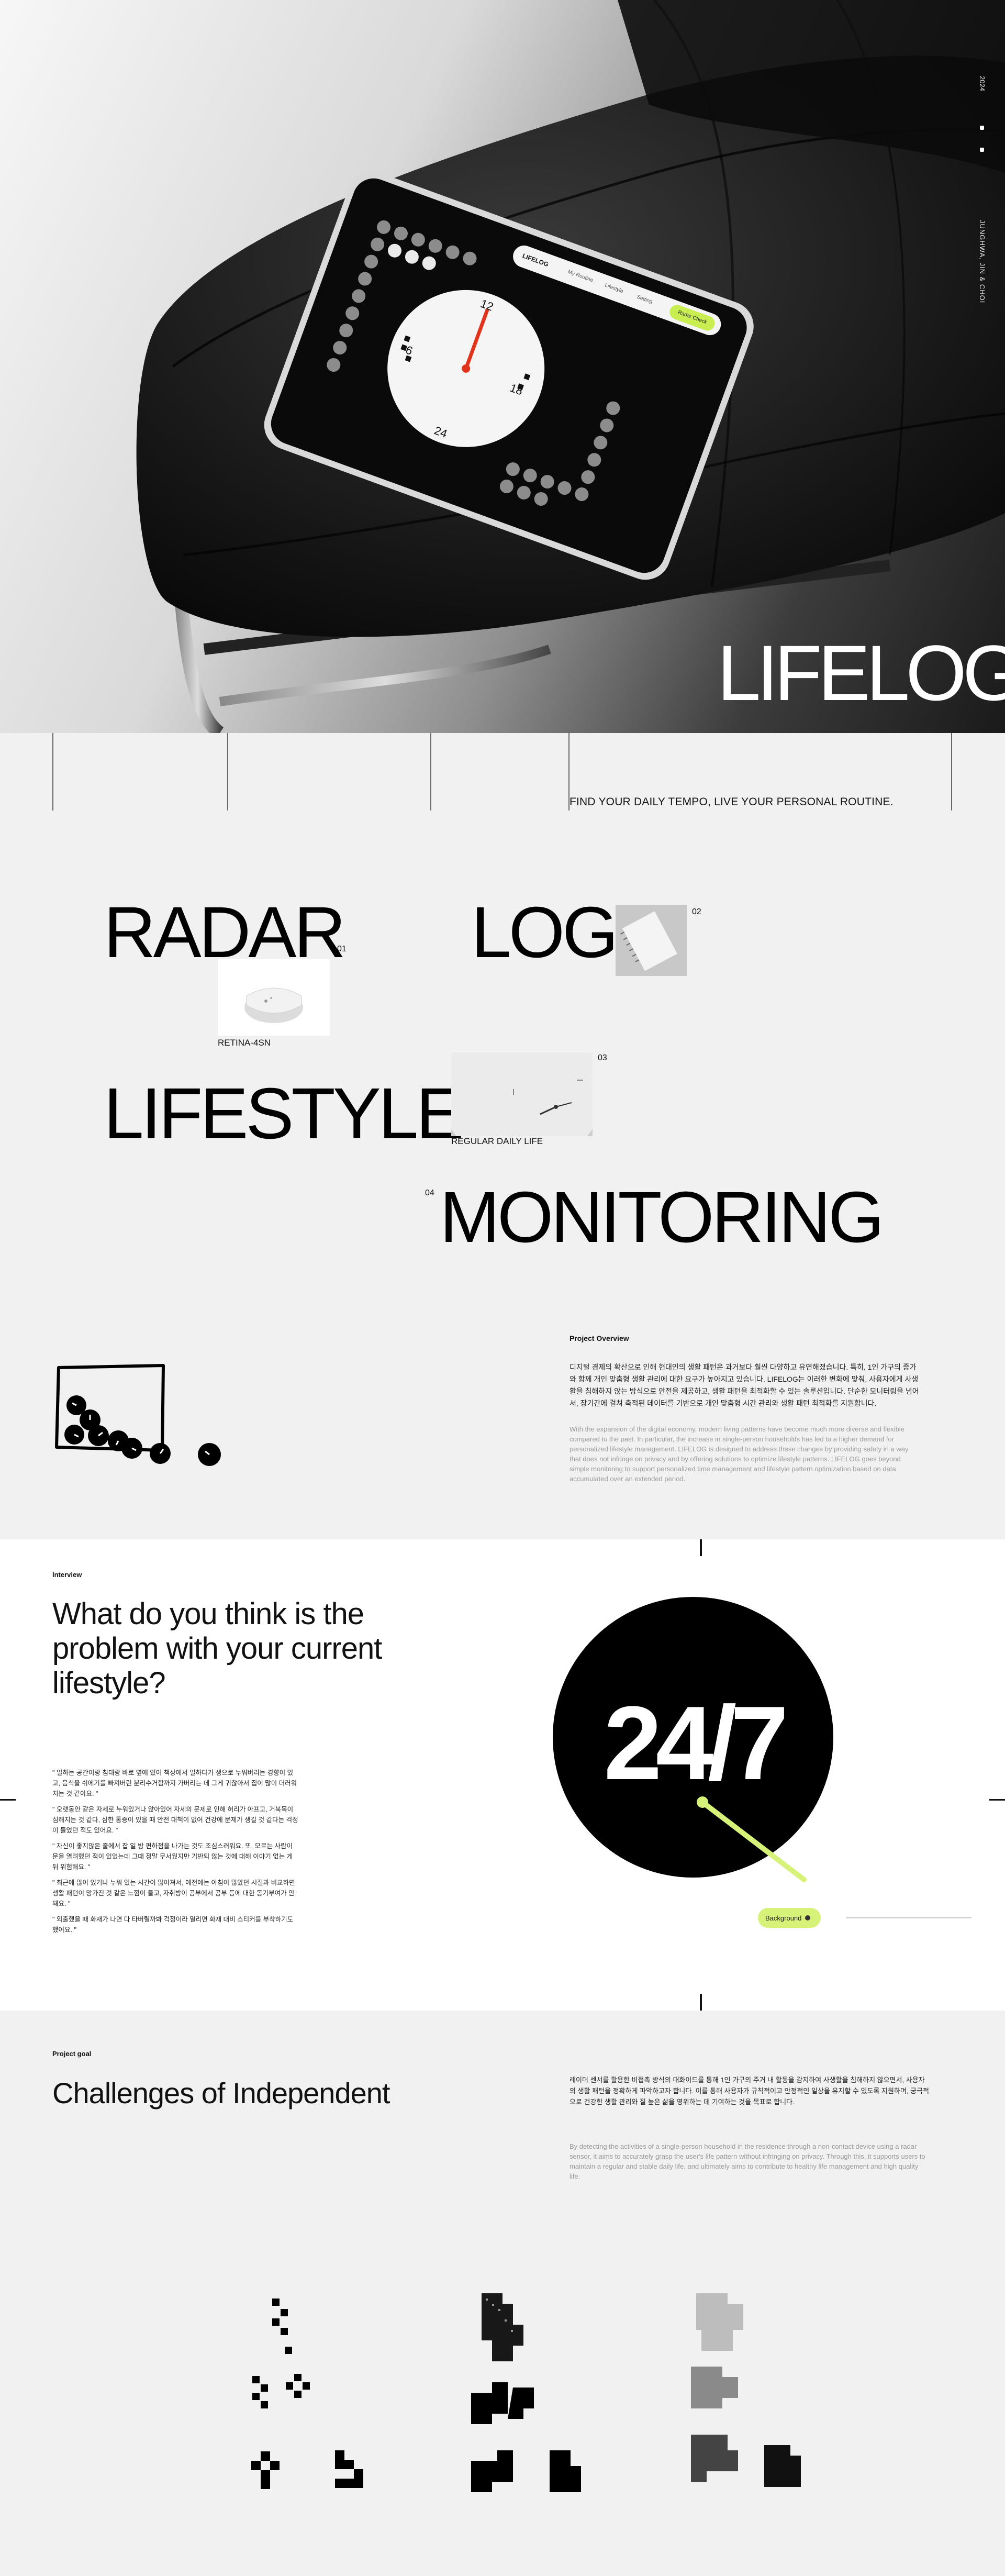 This screenshot has width=1005, height=2576. What do you see at coordinates (274, 997) in the screenshot?
I see `radar-device-image` at bounding box center [274, 997].